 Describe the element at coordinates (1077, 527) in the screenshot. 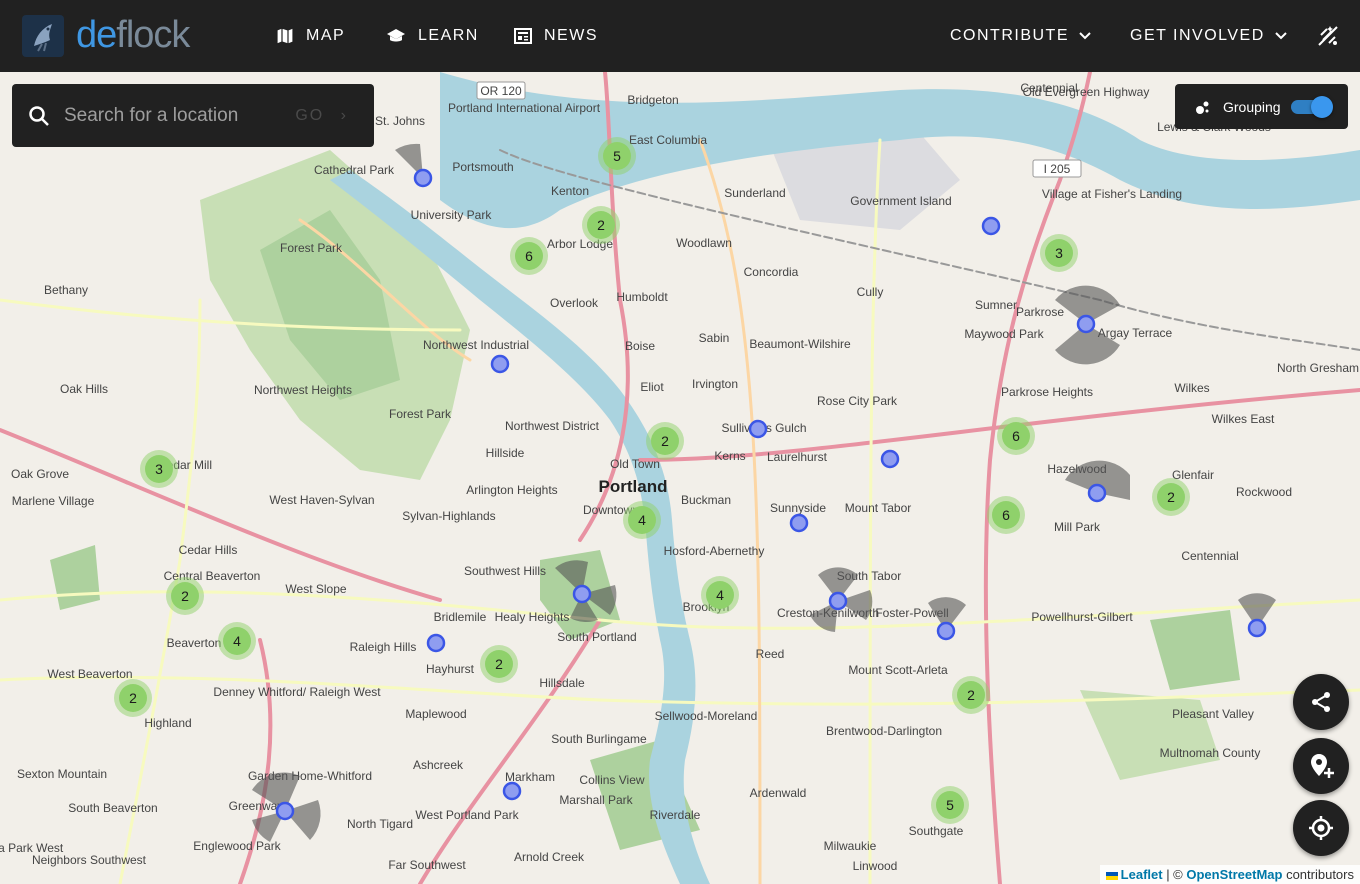

I see `place-label: Mill Park` at that location.